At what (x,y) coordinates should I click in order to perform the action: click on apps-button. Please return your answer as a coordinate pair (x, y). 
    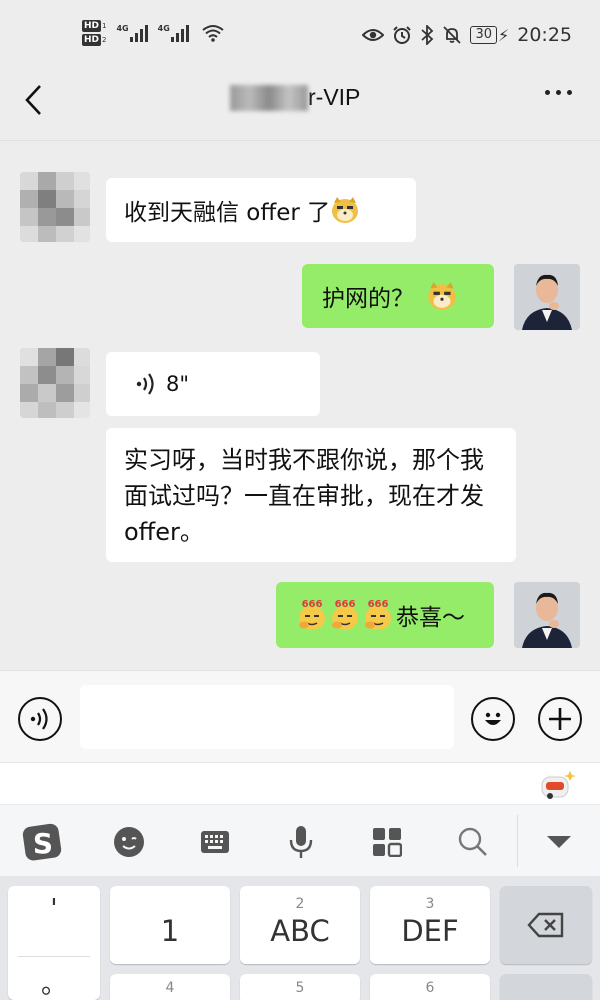
    Looking at the image, I should click on (387, 842).